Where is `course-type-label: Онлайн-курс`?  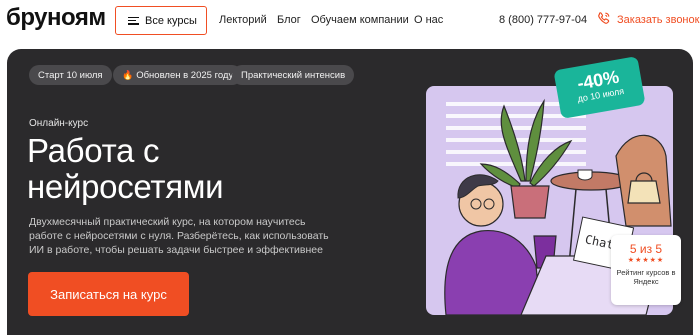 course-type-label: Онлайн-курс is located at coordinates (59, 123).